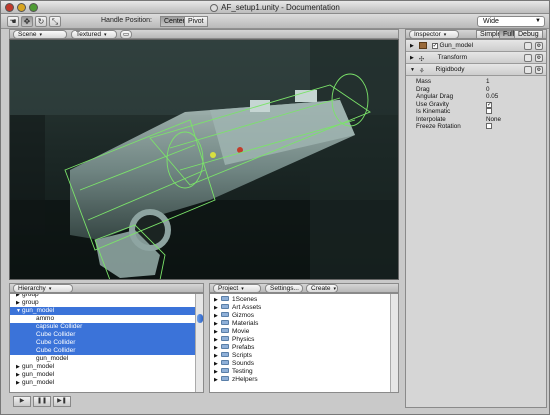  I want to click on folder-label: Gizmos, so click(243, 315).